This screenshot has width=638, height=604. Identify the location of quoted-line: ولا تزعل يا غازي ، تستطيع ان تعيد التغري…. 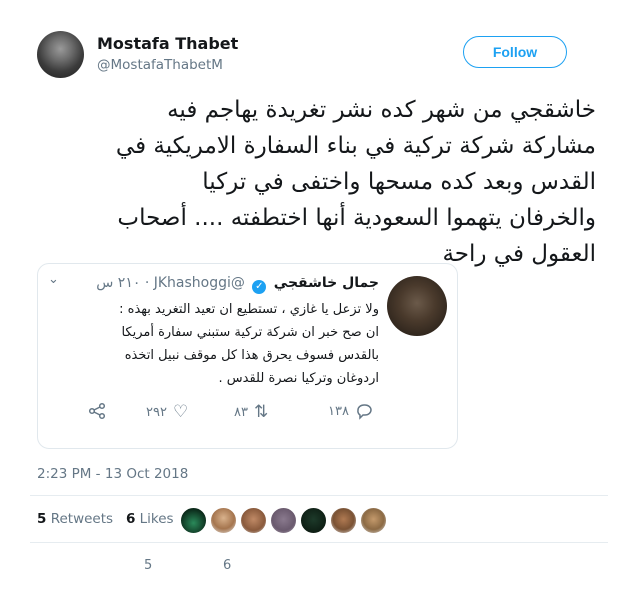
(249, 309).